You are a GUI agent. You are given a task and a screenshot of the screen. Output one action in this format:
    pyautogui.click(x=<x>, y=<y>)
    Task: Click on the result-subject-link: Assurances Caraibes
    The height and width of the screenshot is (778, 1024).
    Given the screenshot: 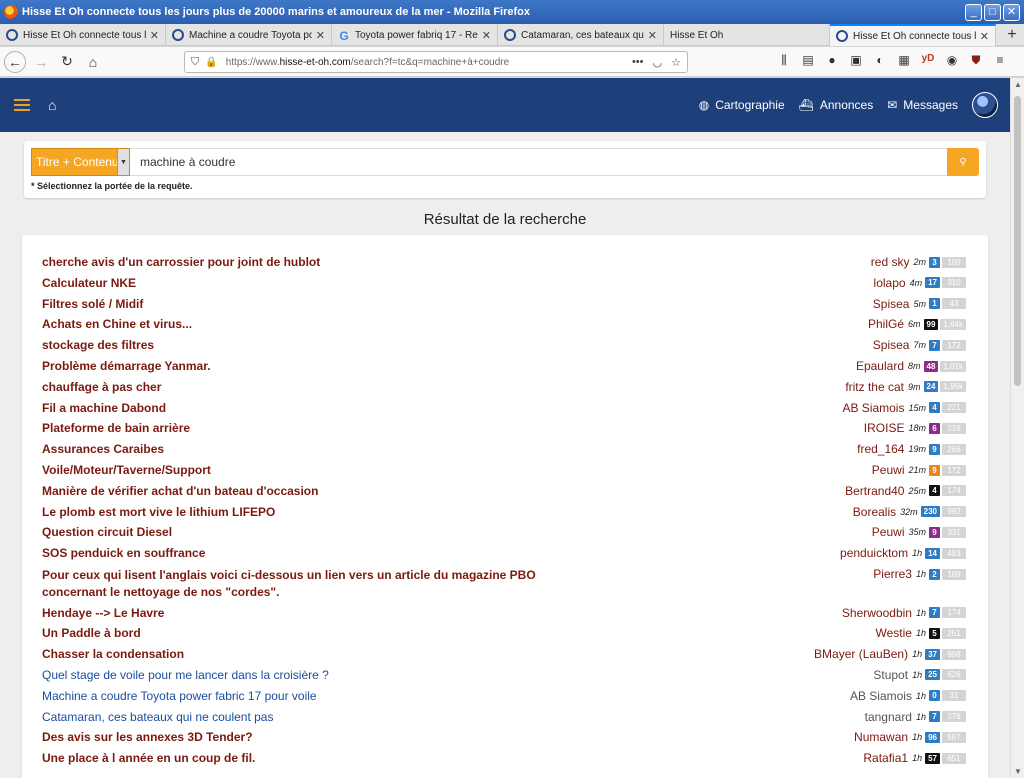 What is the action you would take?
    pyautogui.click(x=103, y=449)
    